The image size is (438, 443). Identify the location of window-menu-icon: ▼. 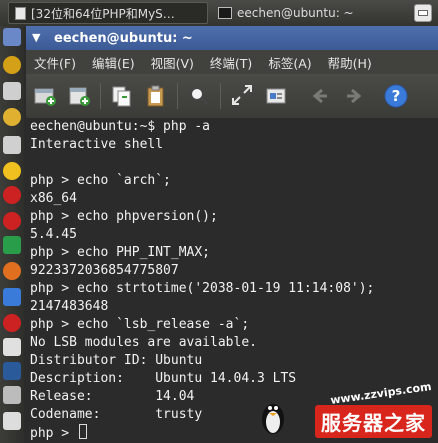
(40, 38).